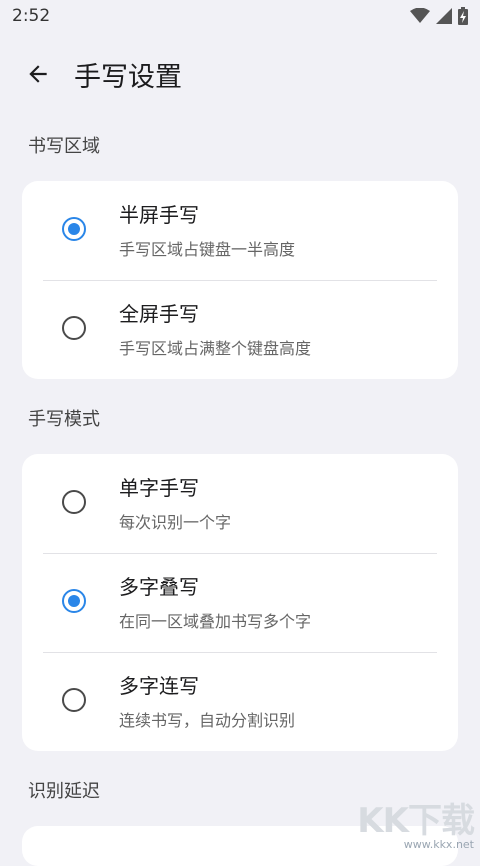 The image size is (480, 866). Describe the element at coordinates (420, 15) in the screenshot. I see `wifi-icon` at that location.